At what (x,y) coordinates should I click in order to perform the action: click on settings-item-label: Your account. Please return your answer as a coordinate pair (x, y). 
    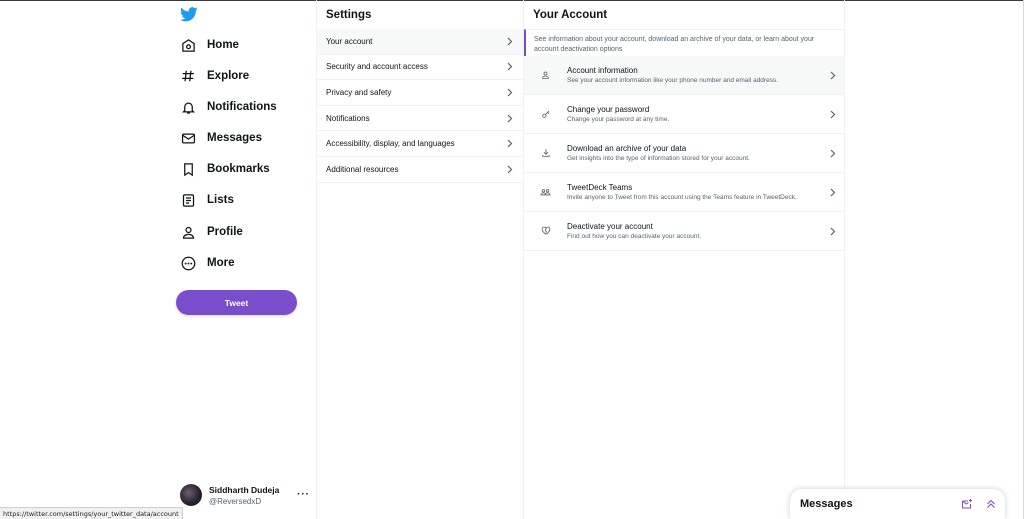
    Looking at the image, I should click on (349, 41).